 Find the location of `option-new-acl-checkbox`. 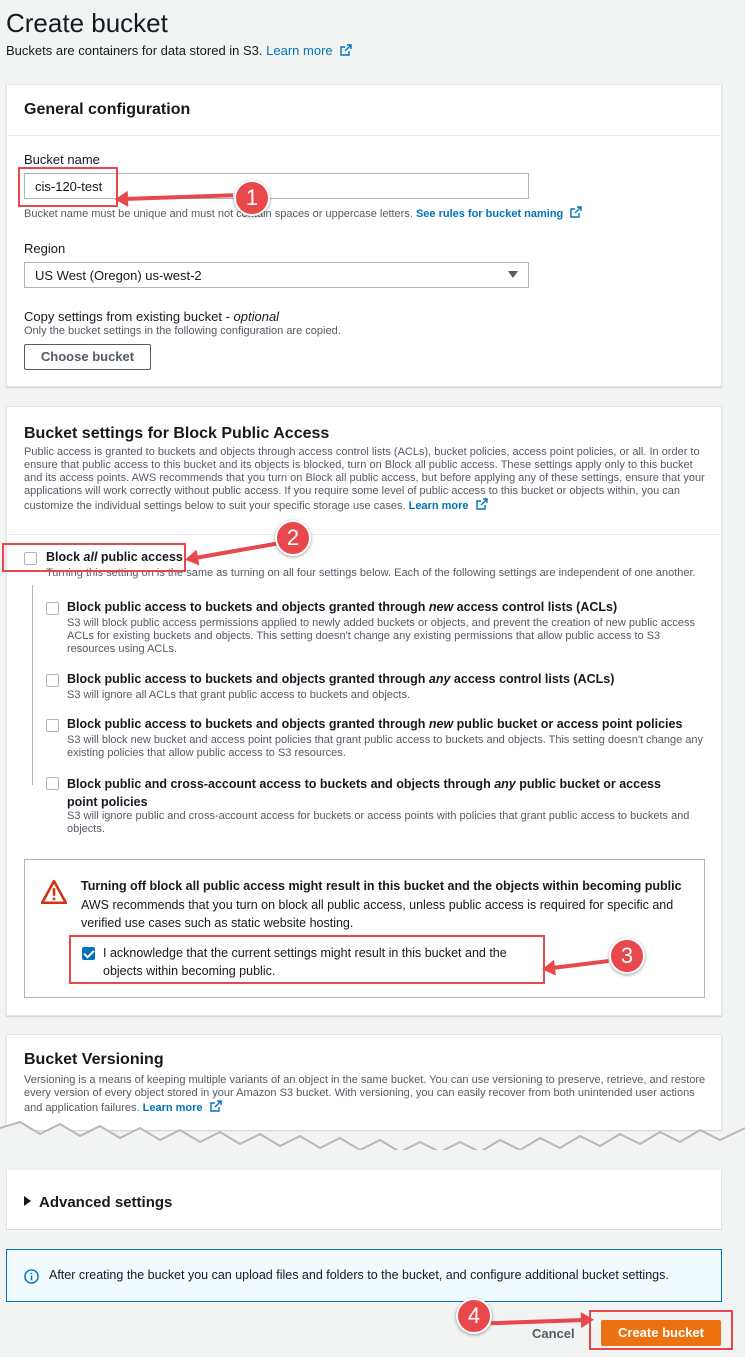

option-new-acl-checkbox is located at coordinates (52, 608).